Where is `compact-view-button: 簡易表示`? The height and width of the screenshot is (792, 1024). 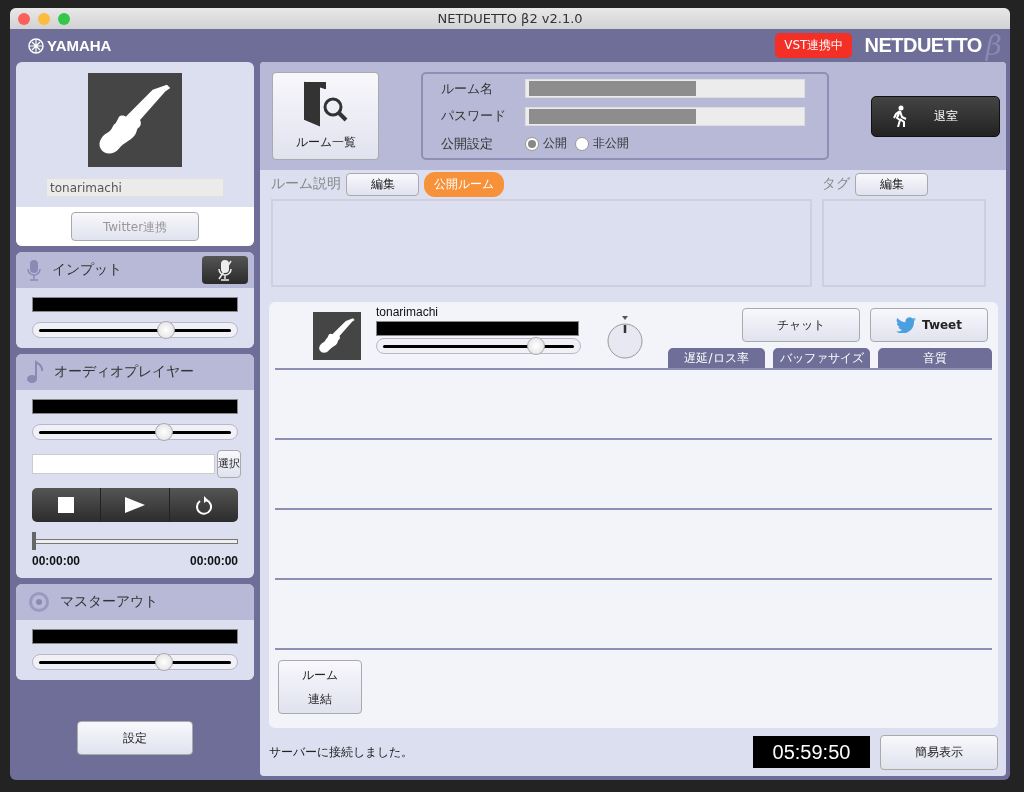 compact-view-button: 簡易表示 is located at coordinates (939, 752).